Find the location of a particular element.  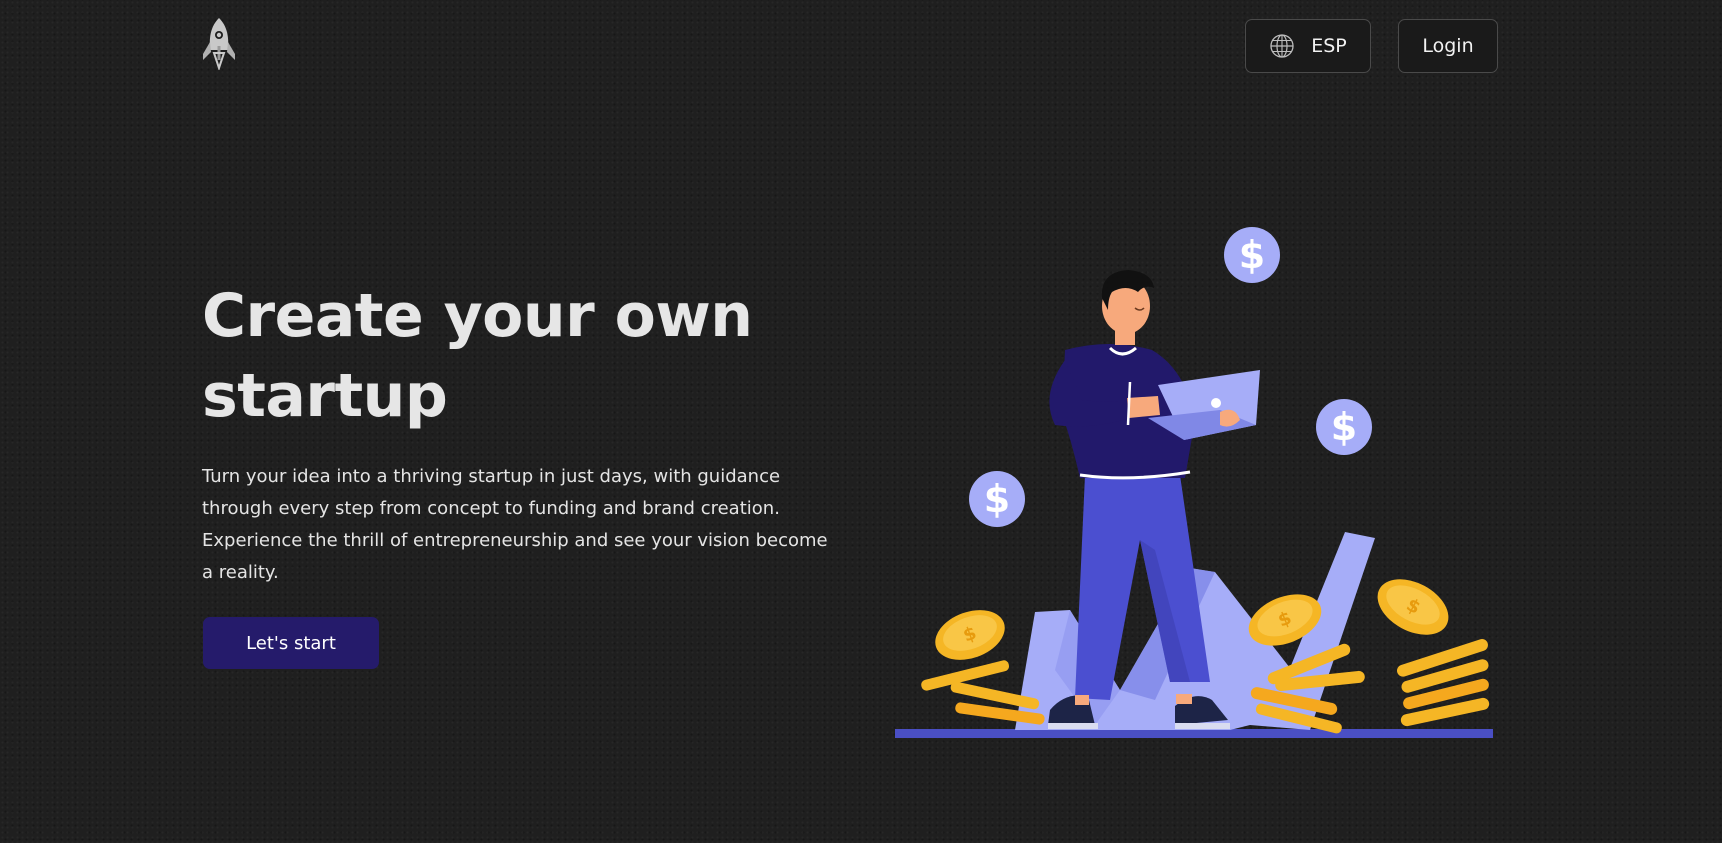

ground-line is located at coordinates (1194, 733).